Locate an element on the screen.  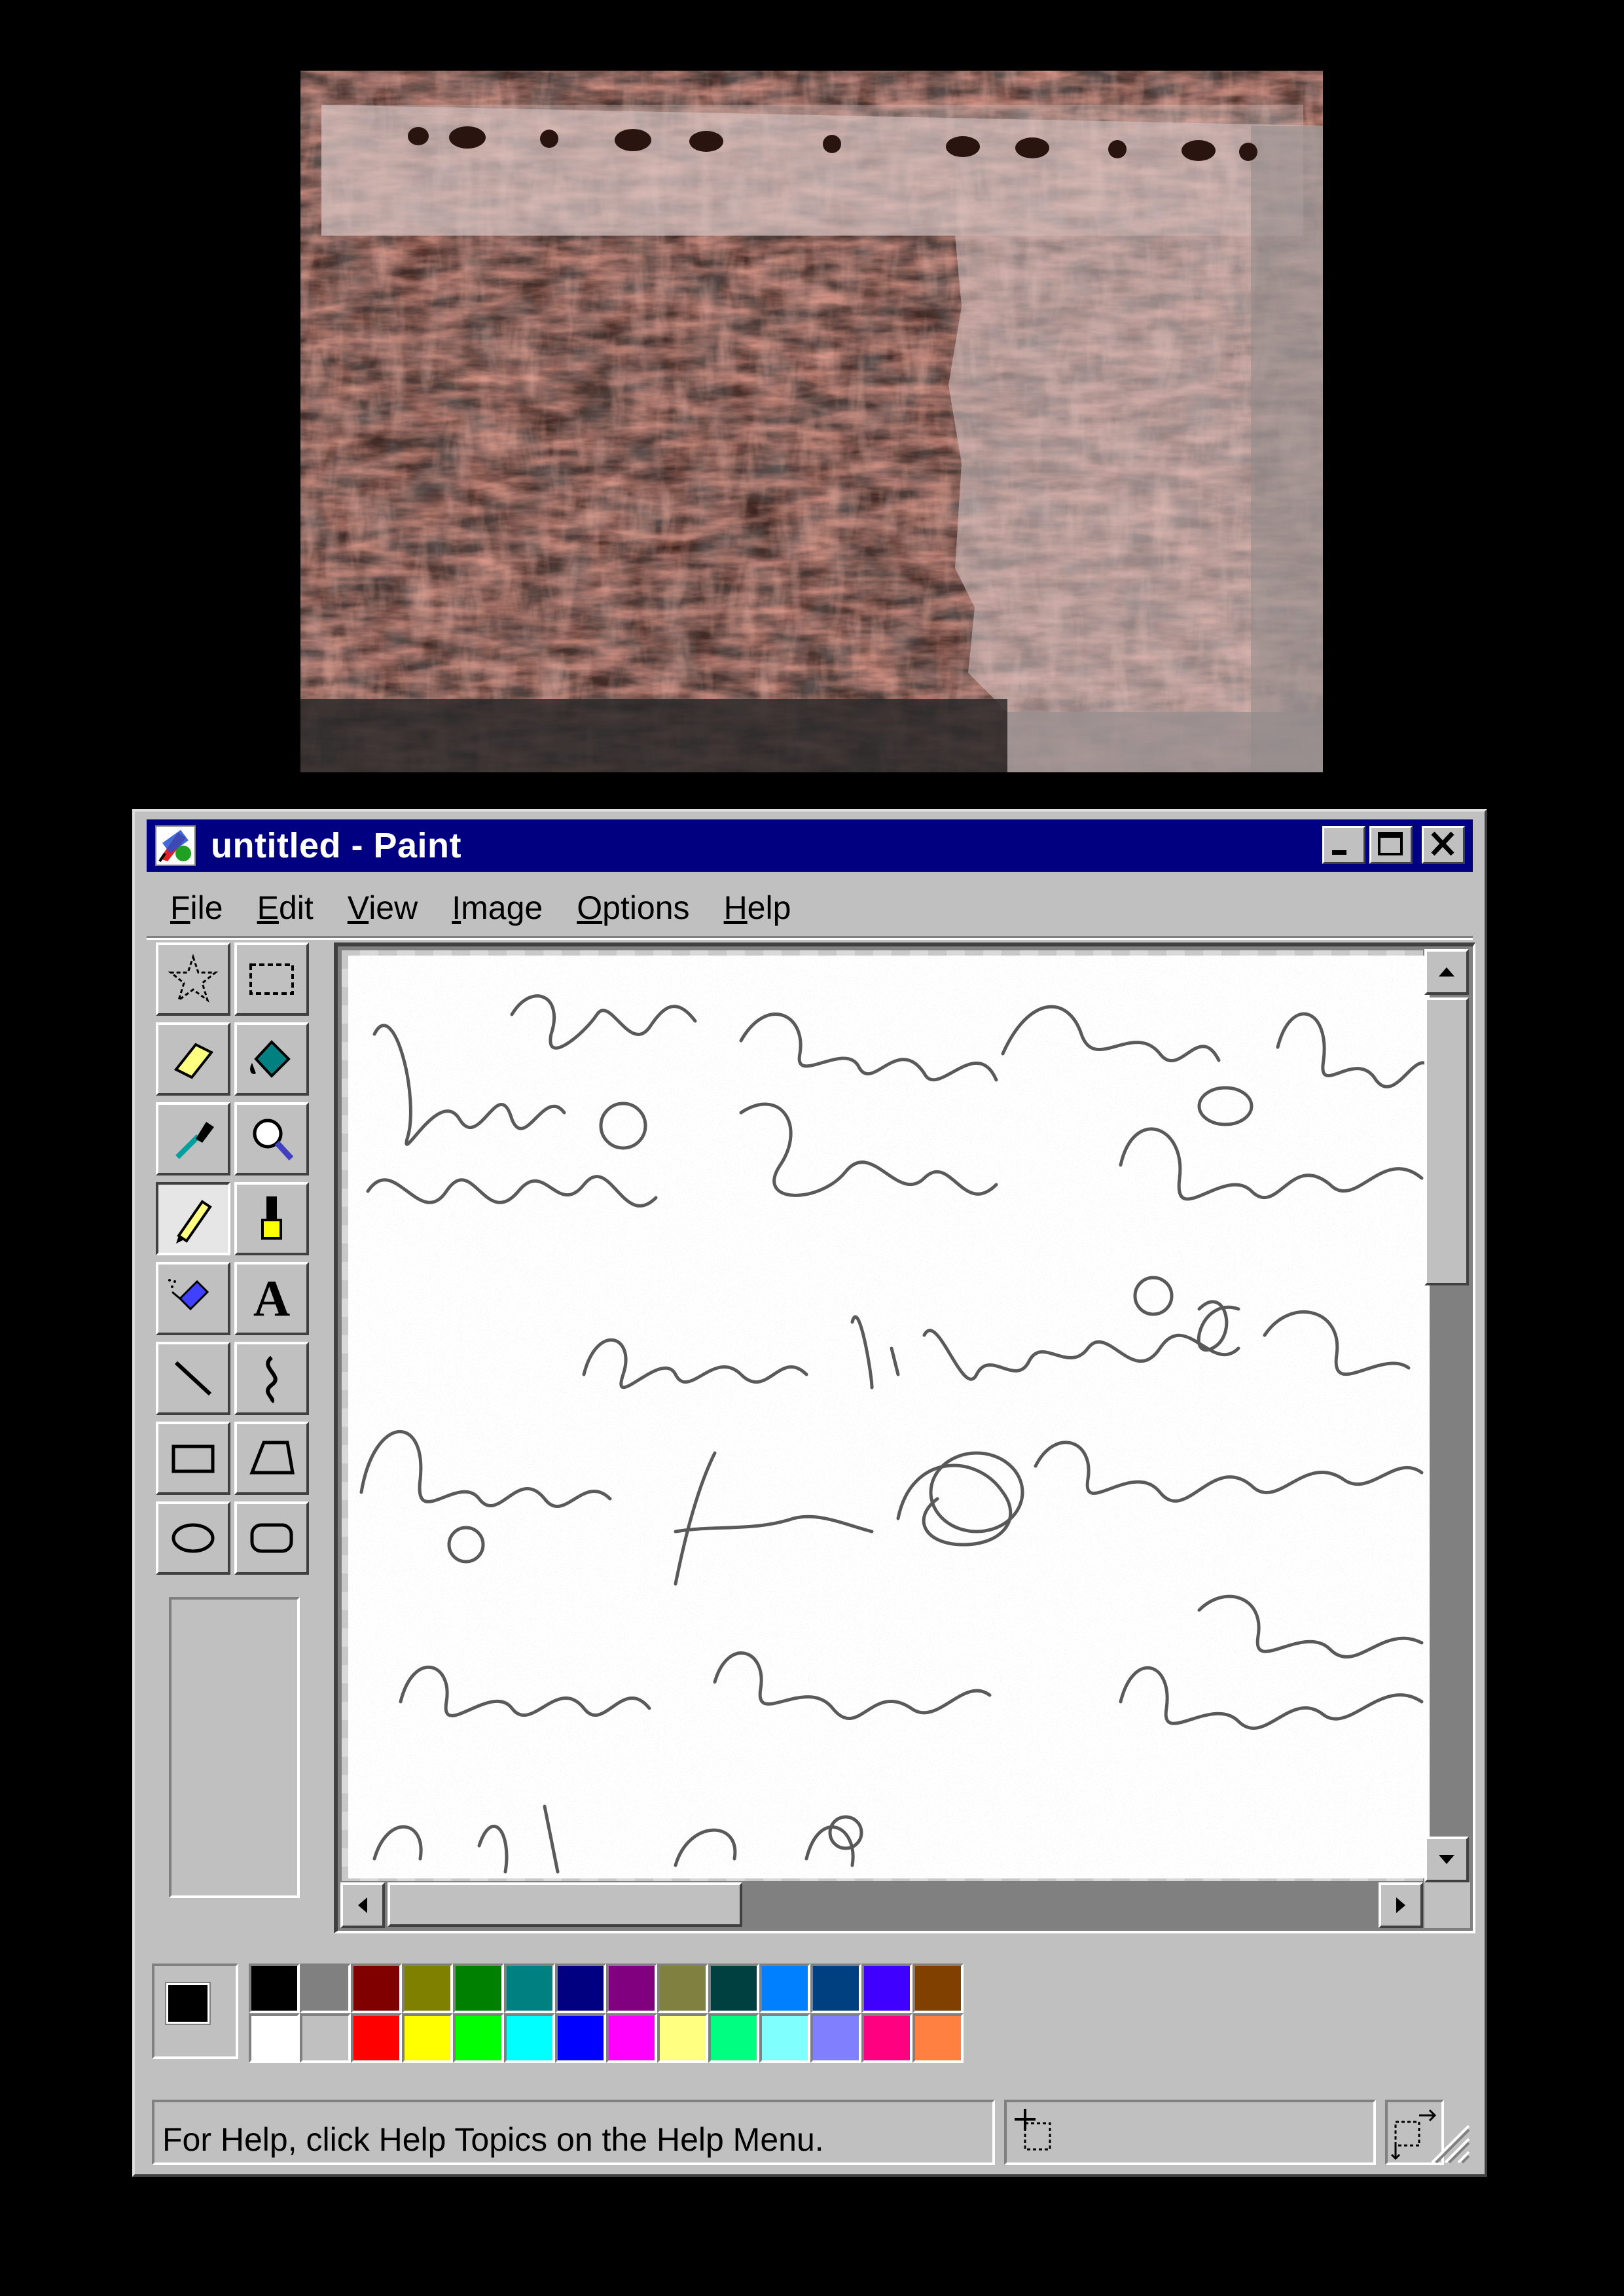
fill-bucket-icon is located at coordinates (270, 1059).